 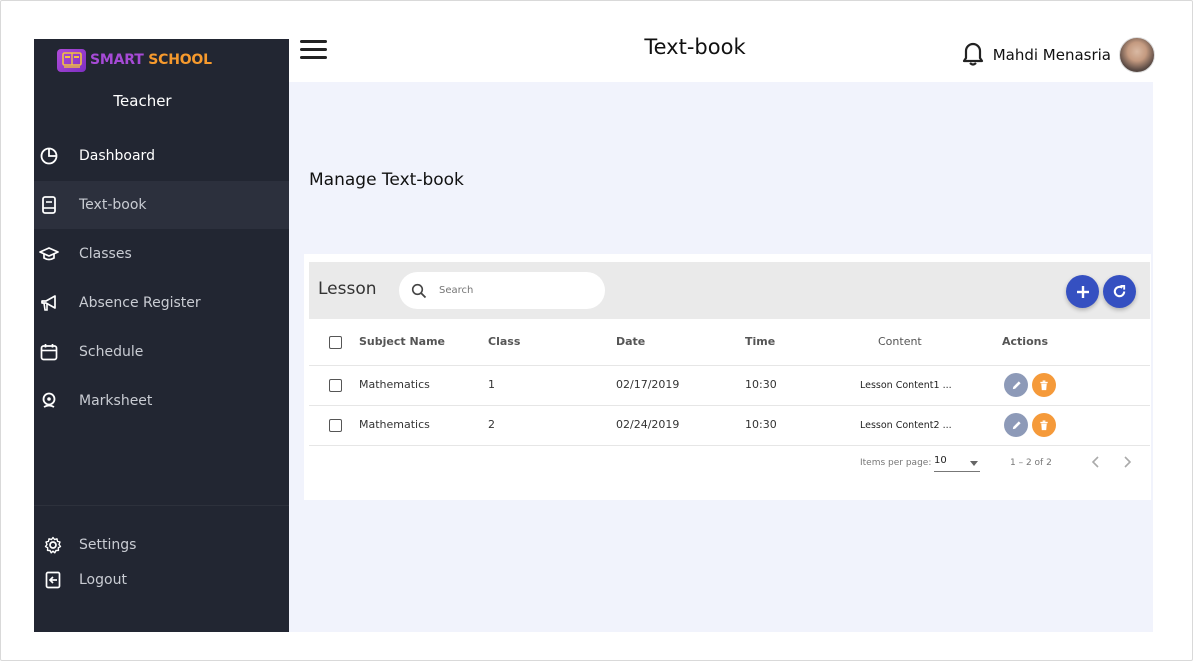 I want to click on select-all-checkbox, so click(x=335, y=342).